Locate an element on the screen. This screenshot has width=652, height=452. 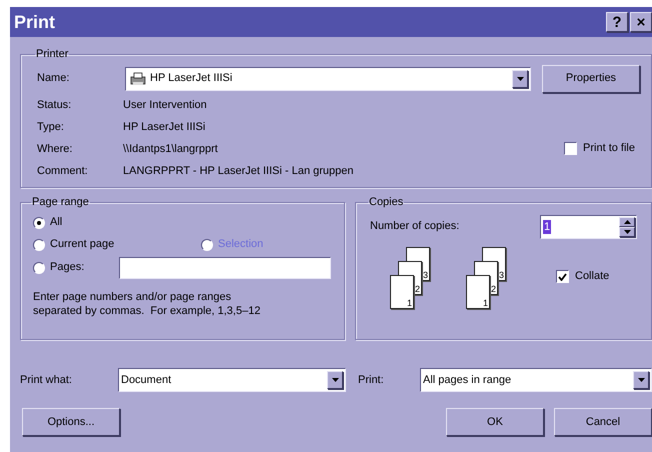
info-value: HP LaserJet IIISi is located at coordinates (164, 128).